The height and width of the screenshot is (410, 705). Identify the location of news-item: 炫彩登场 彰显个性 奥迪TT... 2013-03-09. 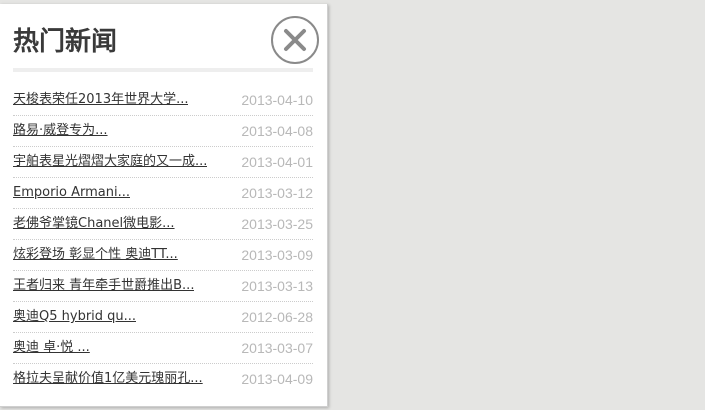
(163, 255).